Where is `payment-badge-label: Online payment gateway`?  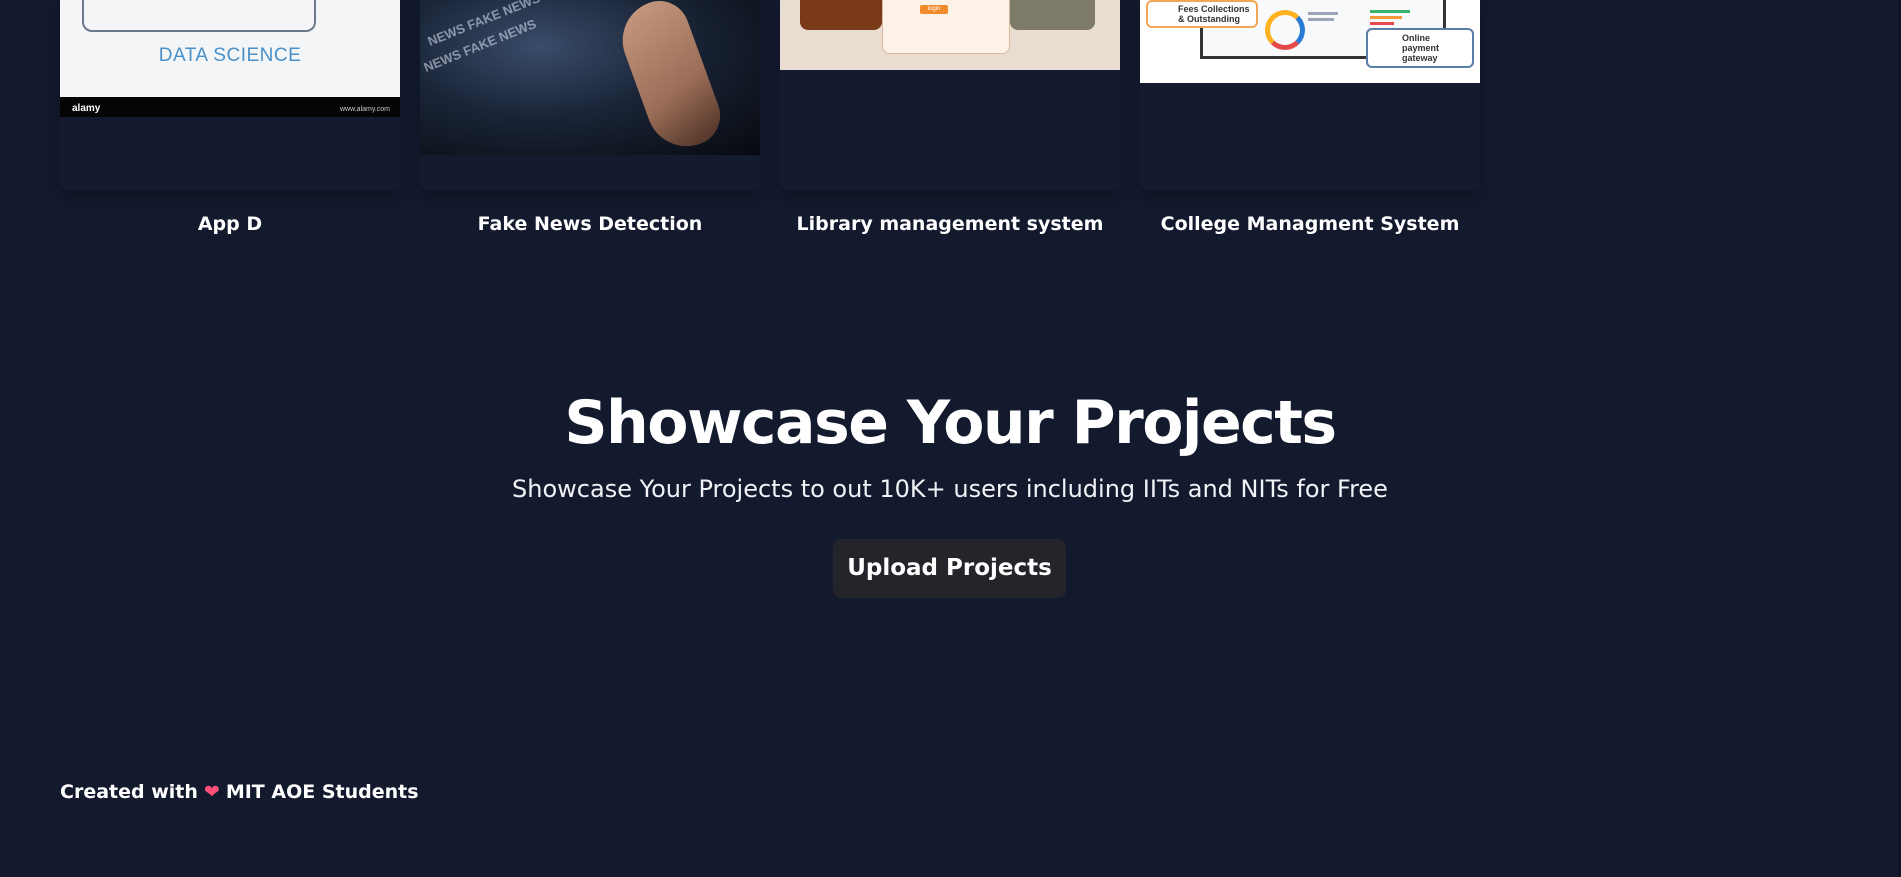 payment-badge-label: Online payment gateway is located at coordinates (1421, 48).